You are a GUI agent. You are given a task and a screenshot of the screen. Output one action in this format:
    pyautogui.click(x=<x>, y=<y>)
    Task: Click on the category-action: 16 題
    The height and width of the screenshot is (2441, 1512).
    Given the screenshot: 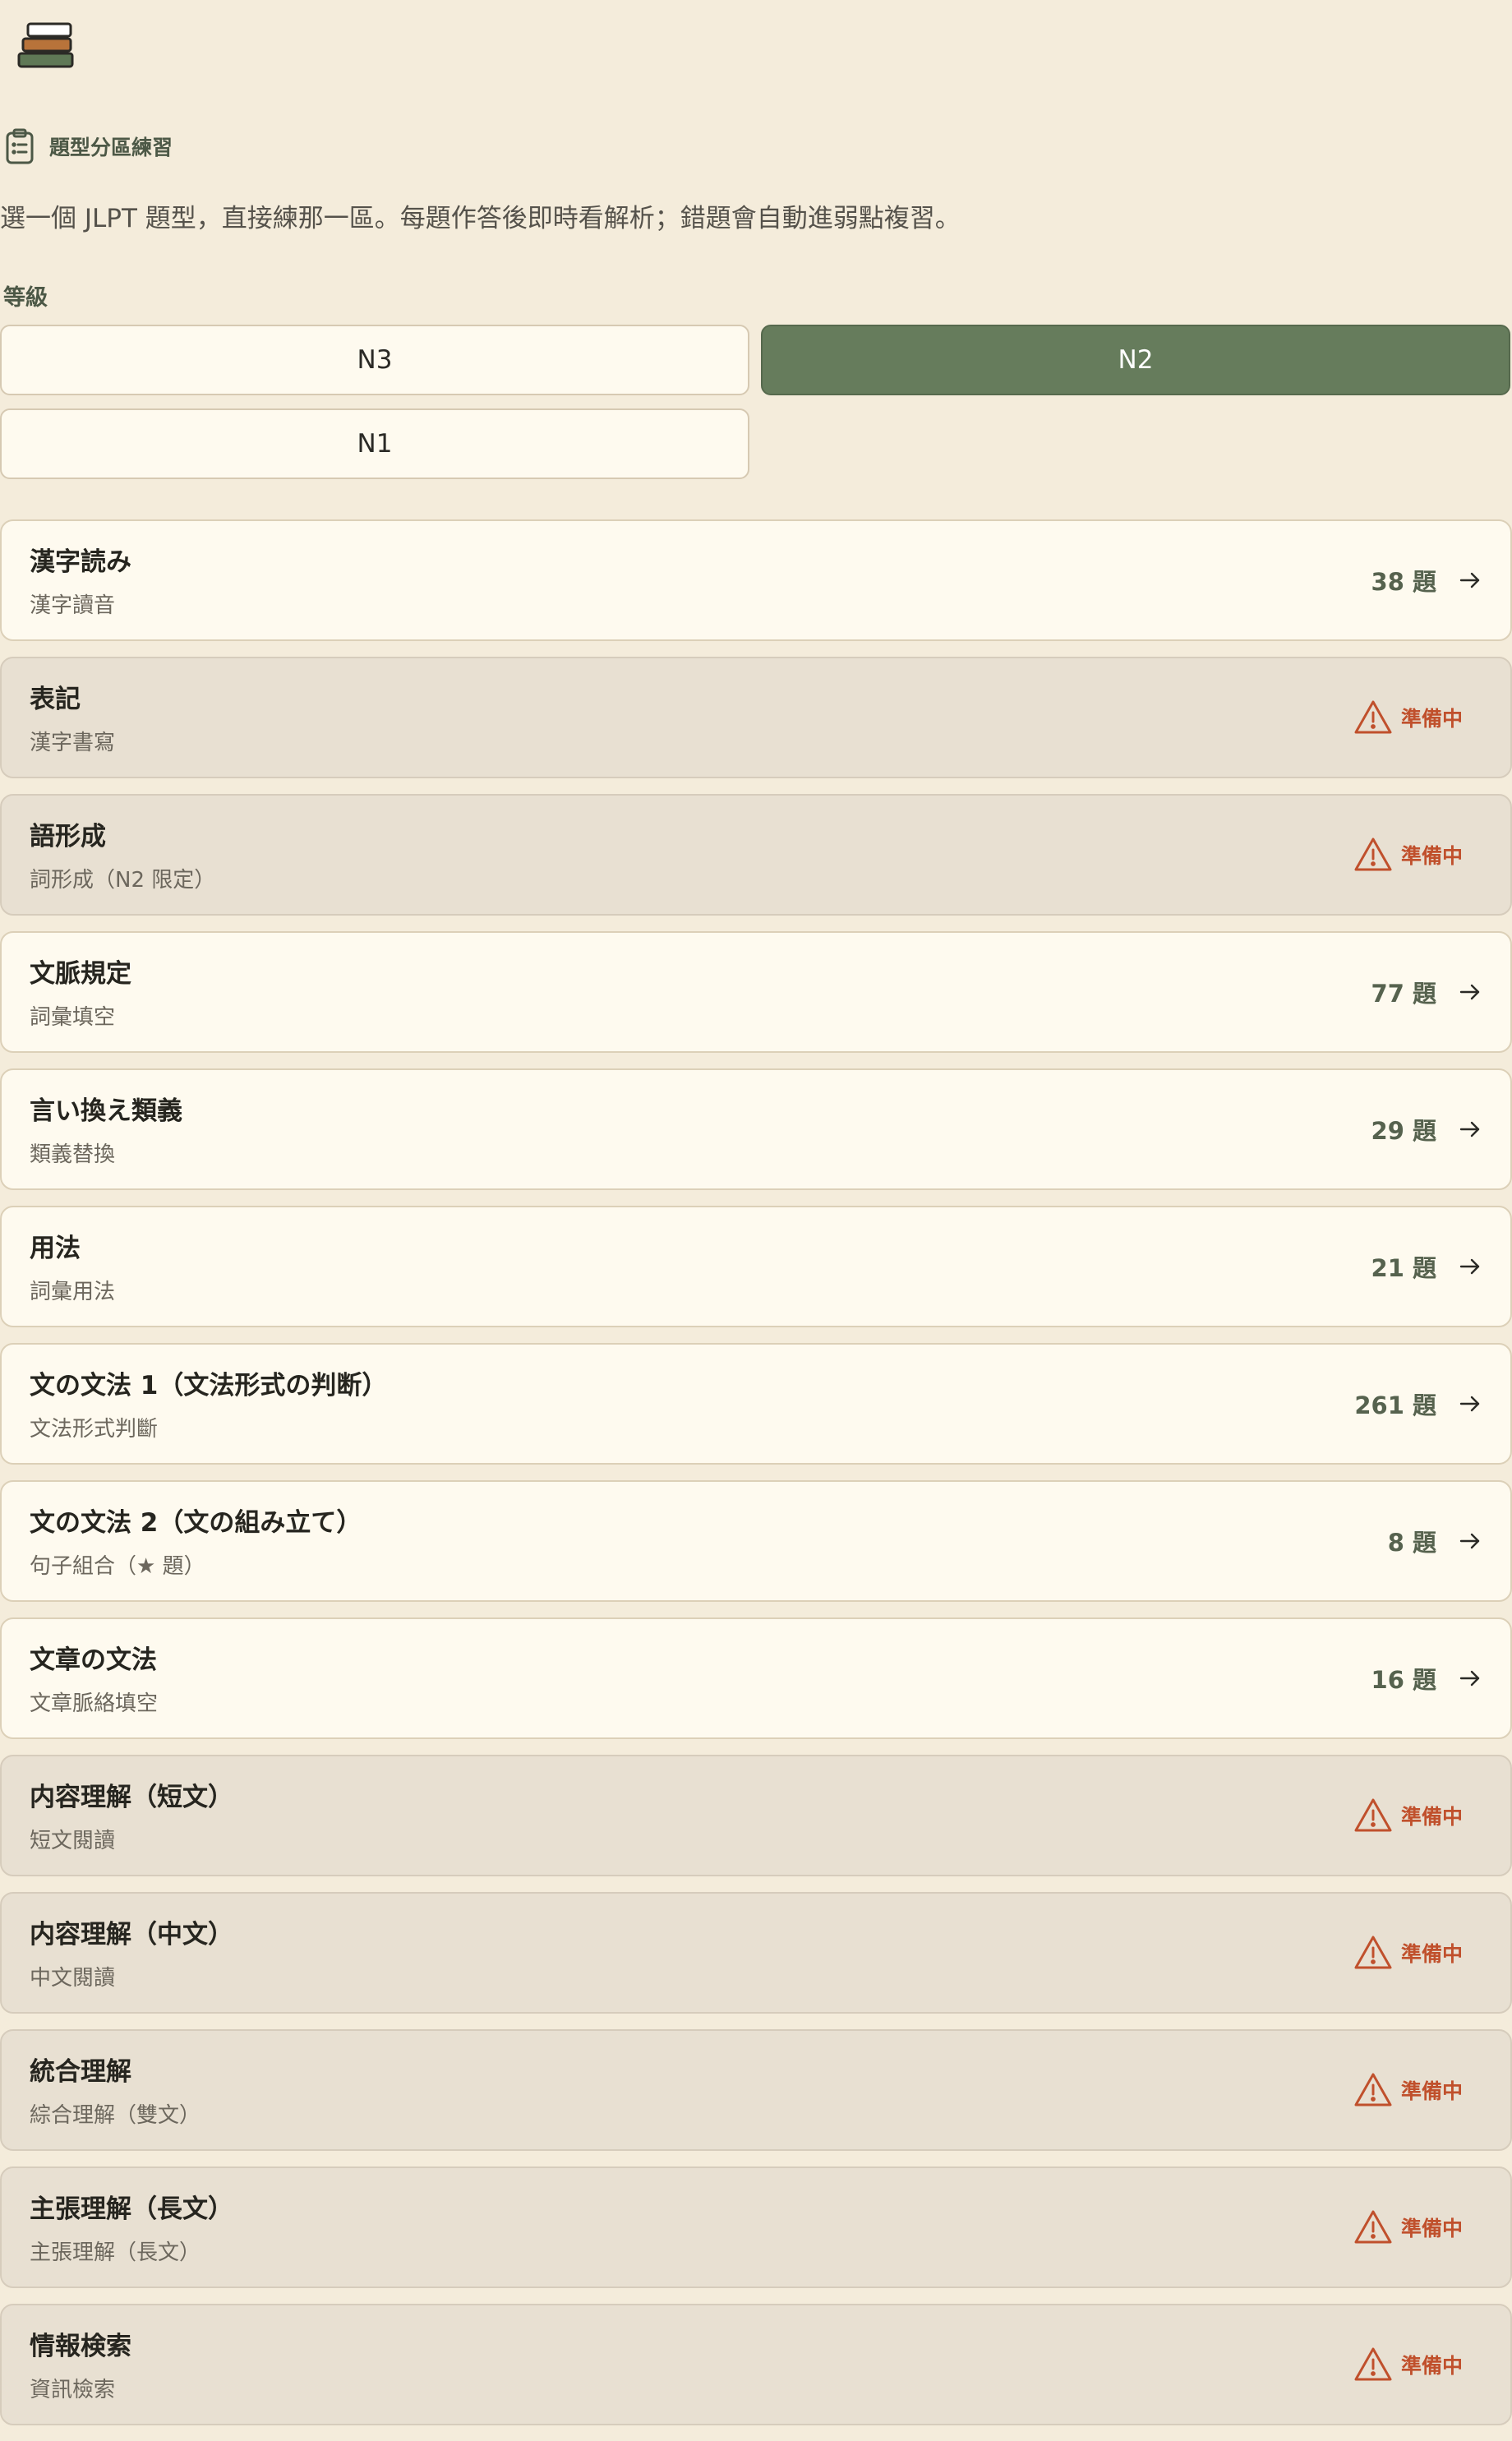 What is the action you would take?
    pyautogui.click(x=1426, y=1678)
    